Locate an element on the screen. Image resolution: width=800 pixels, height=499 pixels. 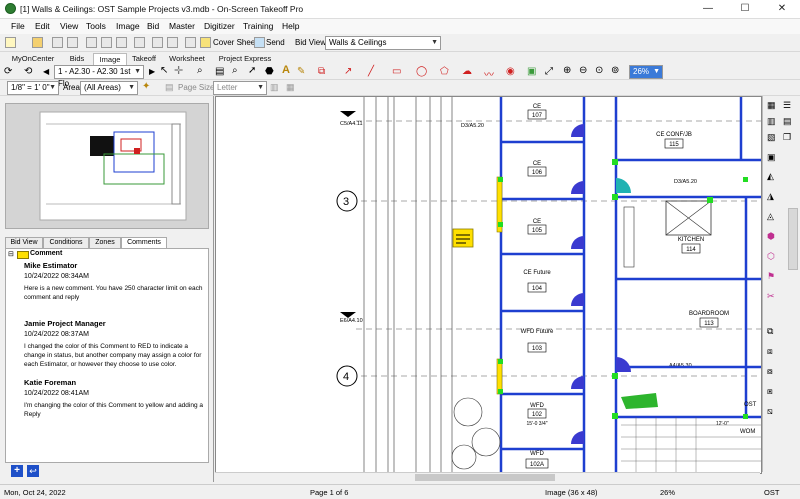
send-back-icon: ⧆ is located at coordinates (770, 391).